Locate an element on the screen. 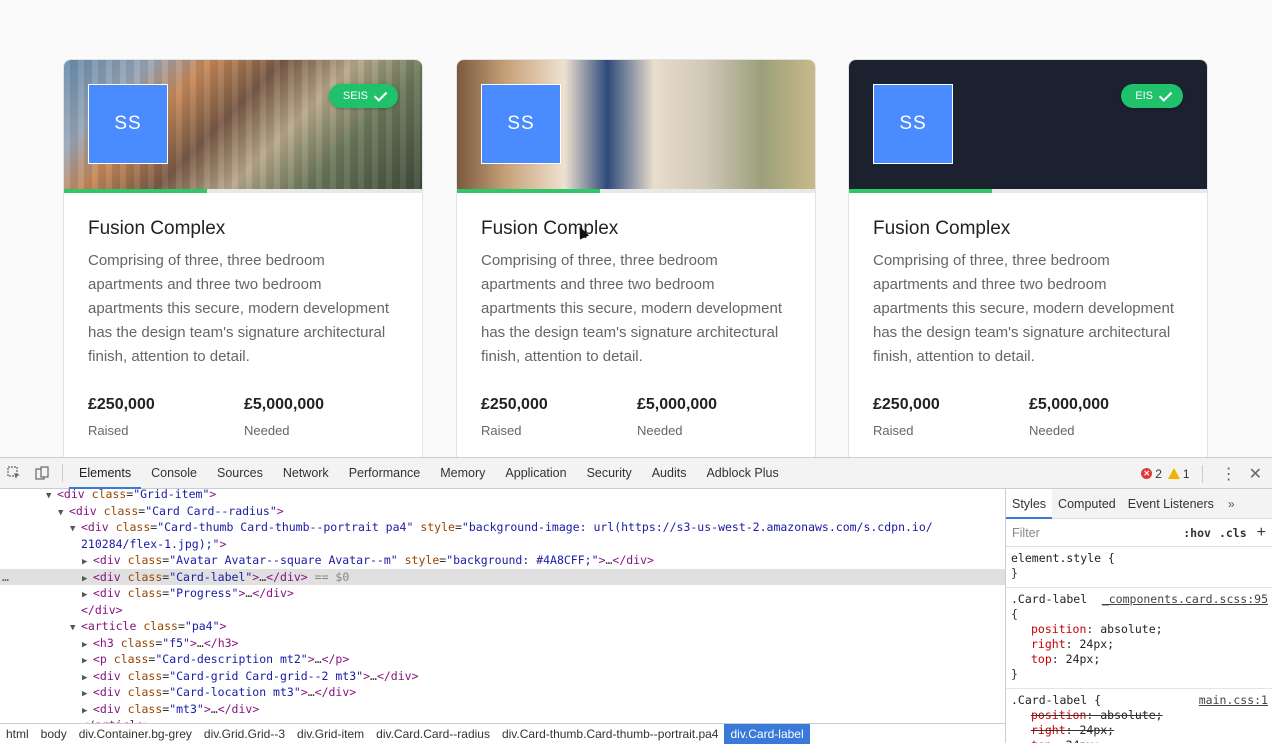 This screenshot has height=744, width=1272. rule-source-link: main.css:1 is located at coordinates (1233, 700).